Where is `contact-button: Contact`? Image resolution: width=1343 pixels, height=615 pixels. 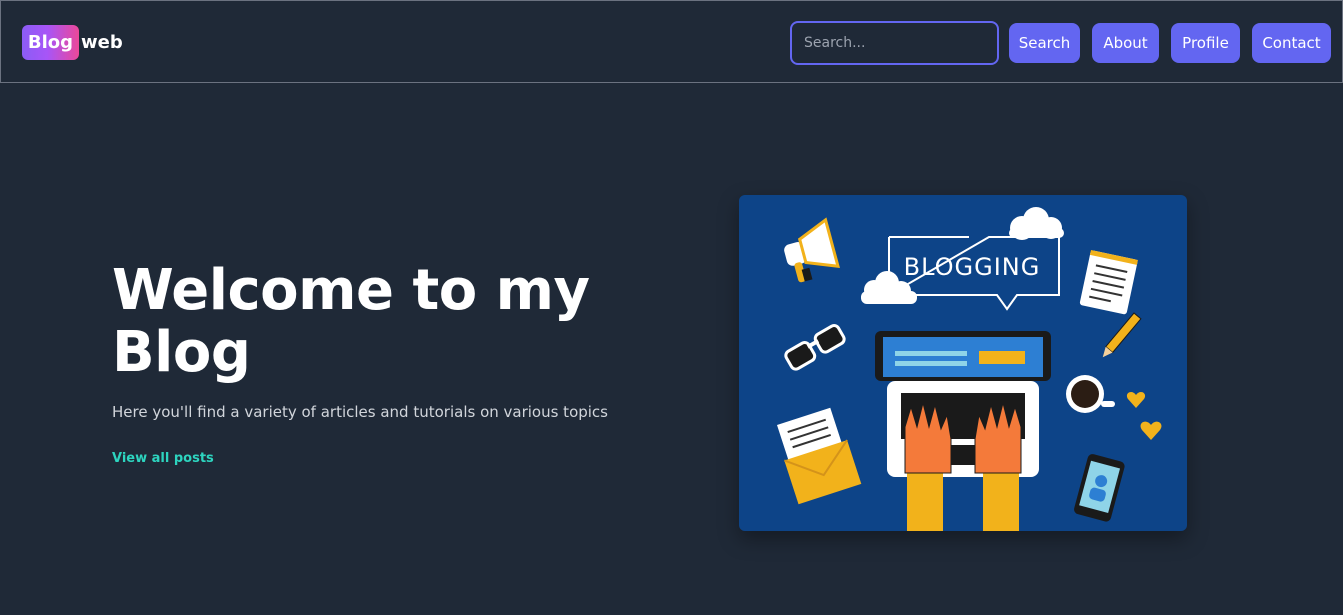
contact-button: Contact is located at coordinates (1291, 43).